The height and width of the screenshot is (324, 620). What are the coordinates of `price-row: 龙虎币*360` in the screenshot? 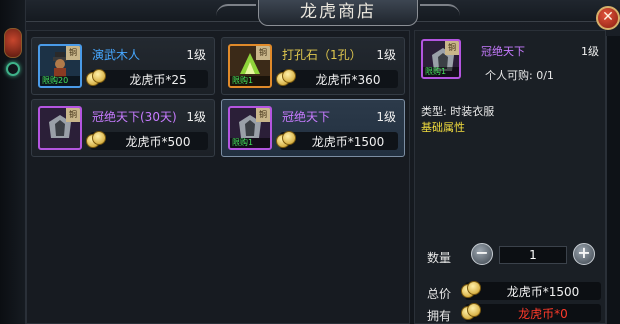 It's located at (337, 78).